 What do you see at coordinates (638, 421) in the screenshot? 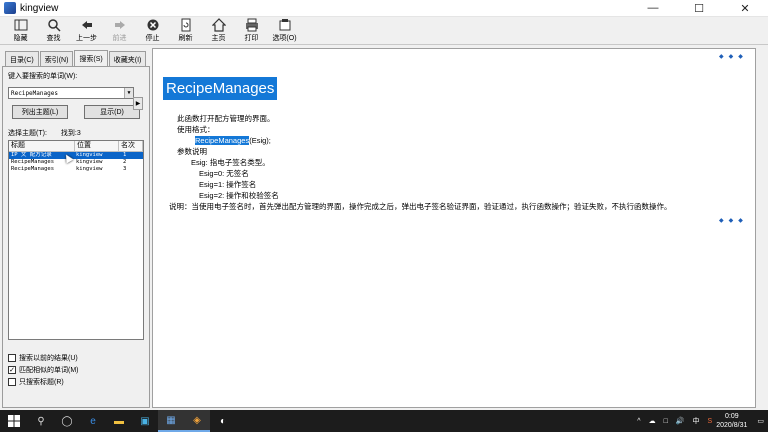
I see `show-hidden-icons-icon: ^` at bounding box center [638, 421].